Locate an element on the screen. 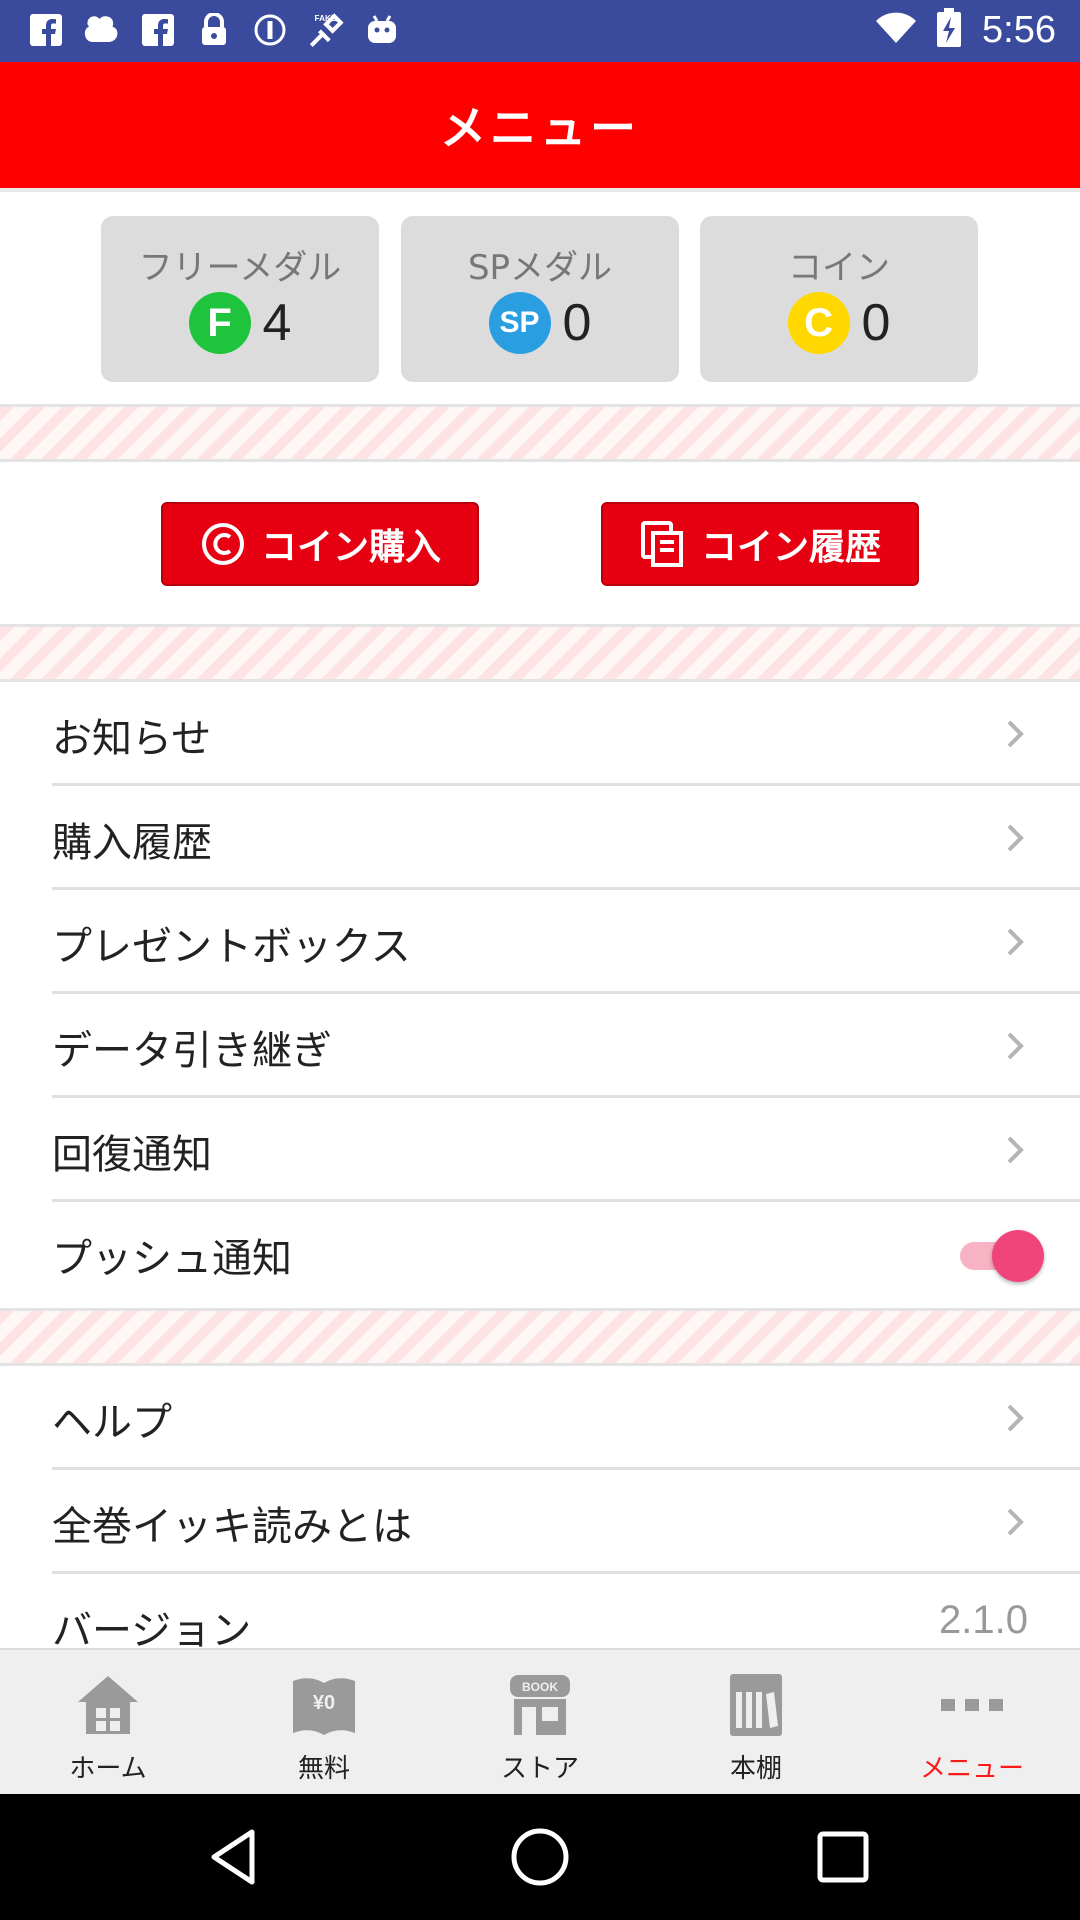 Image resolution: width=1080 pixels, height=1920 pixels. nav-menu-label: メニュー is located at coordinates (971, 1769).